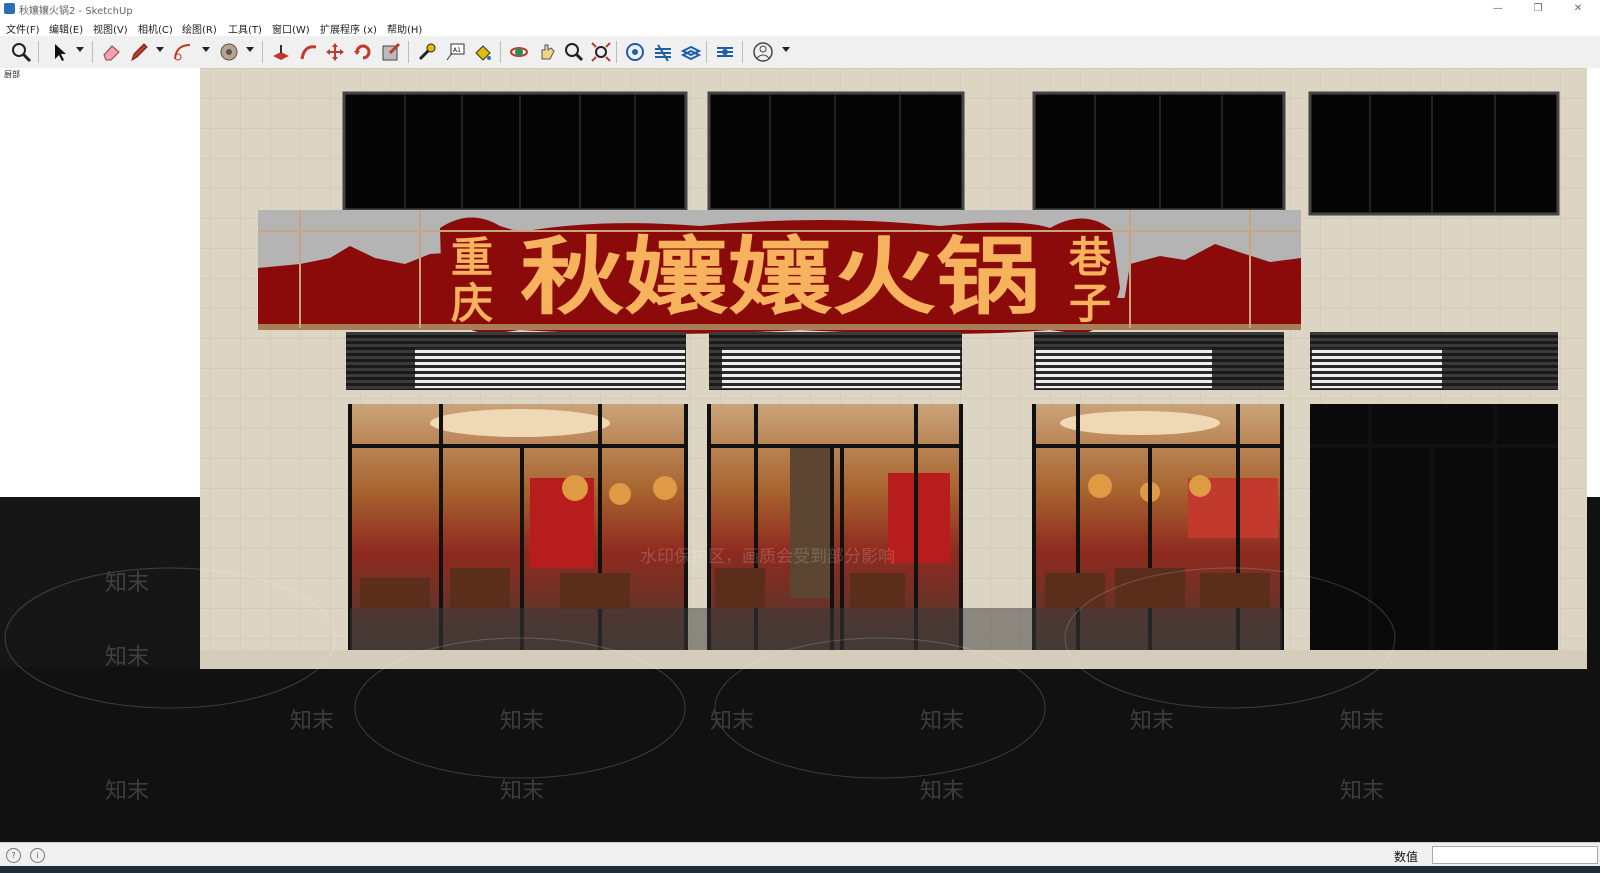 The image size is (1600, 873). I want to click on extension-manager-icon, so click(725, 52).